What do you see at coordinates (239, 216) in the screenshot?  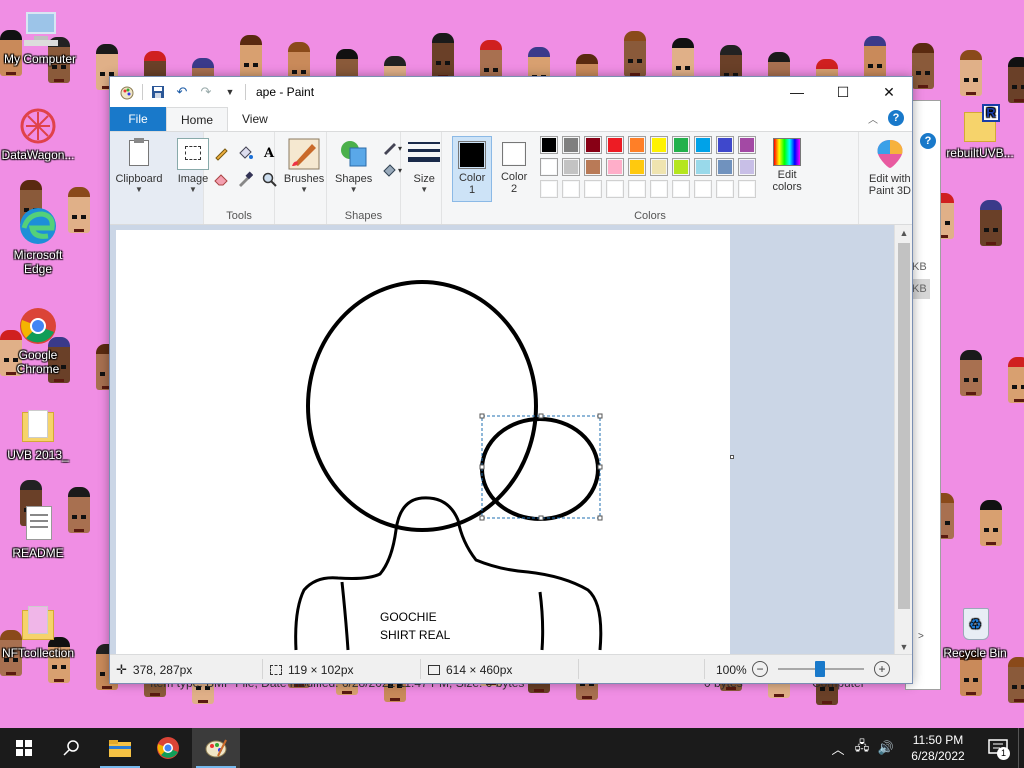 I see `tools-group-label: Tools` at bounding box center [239, 216].